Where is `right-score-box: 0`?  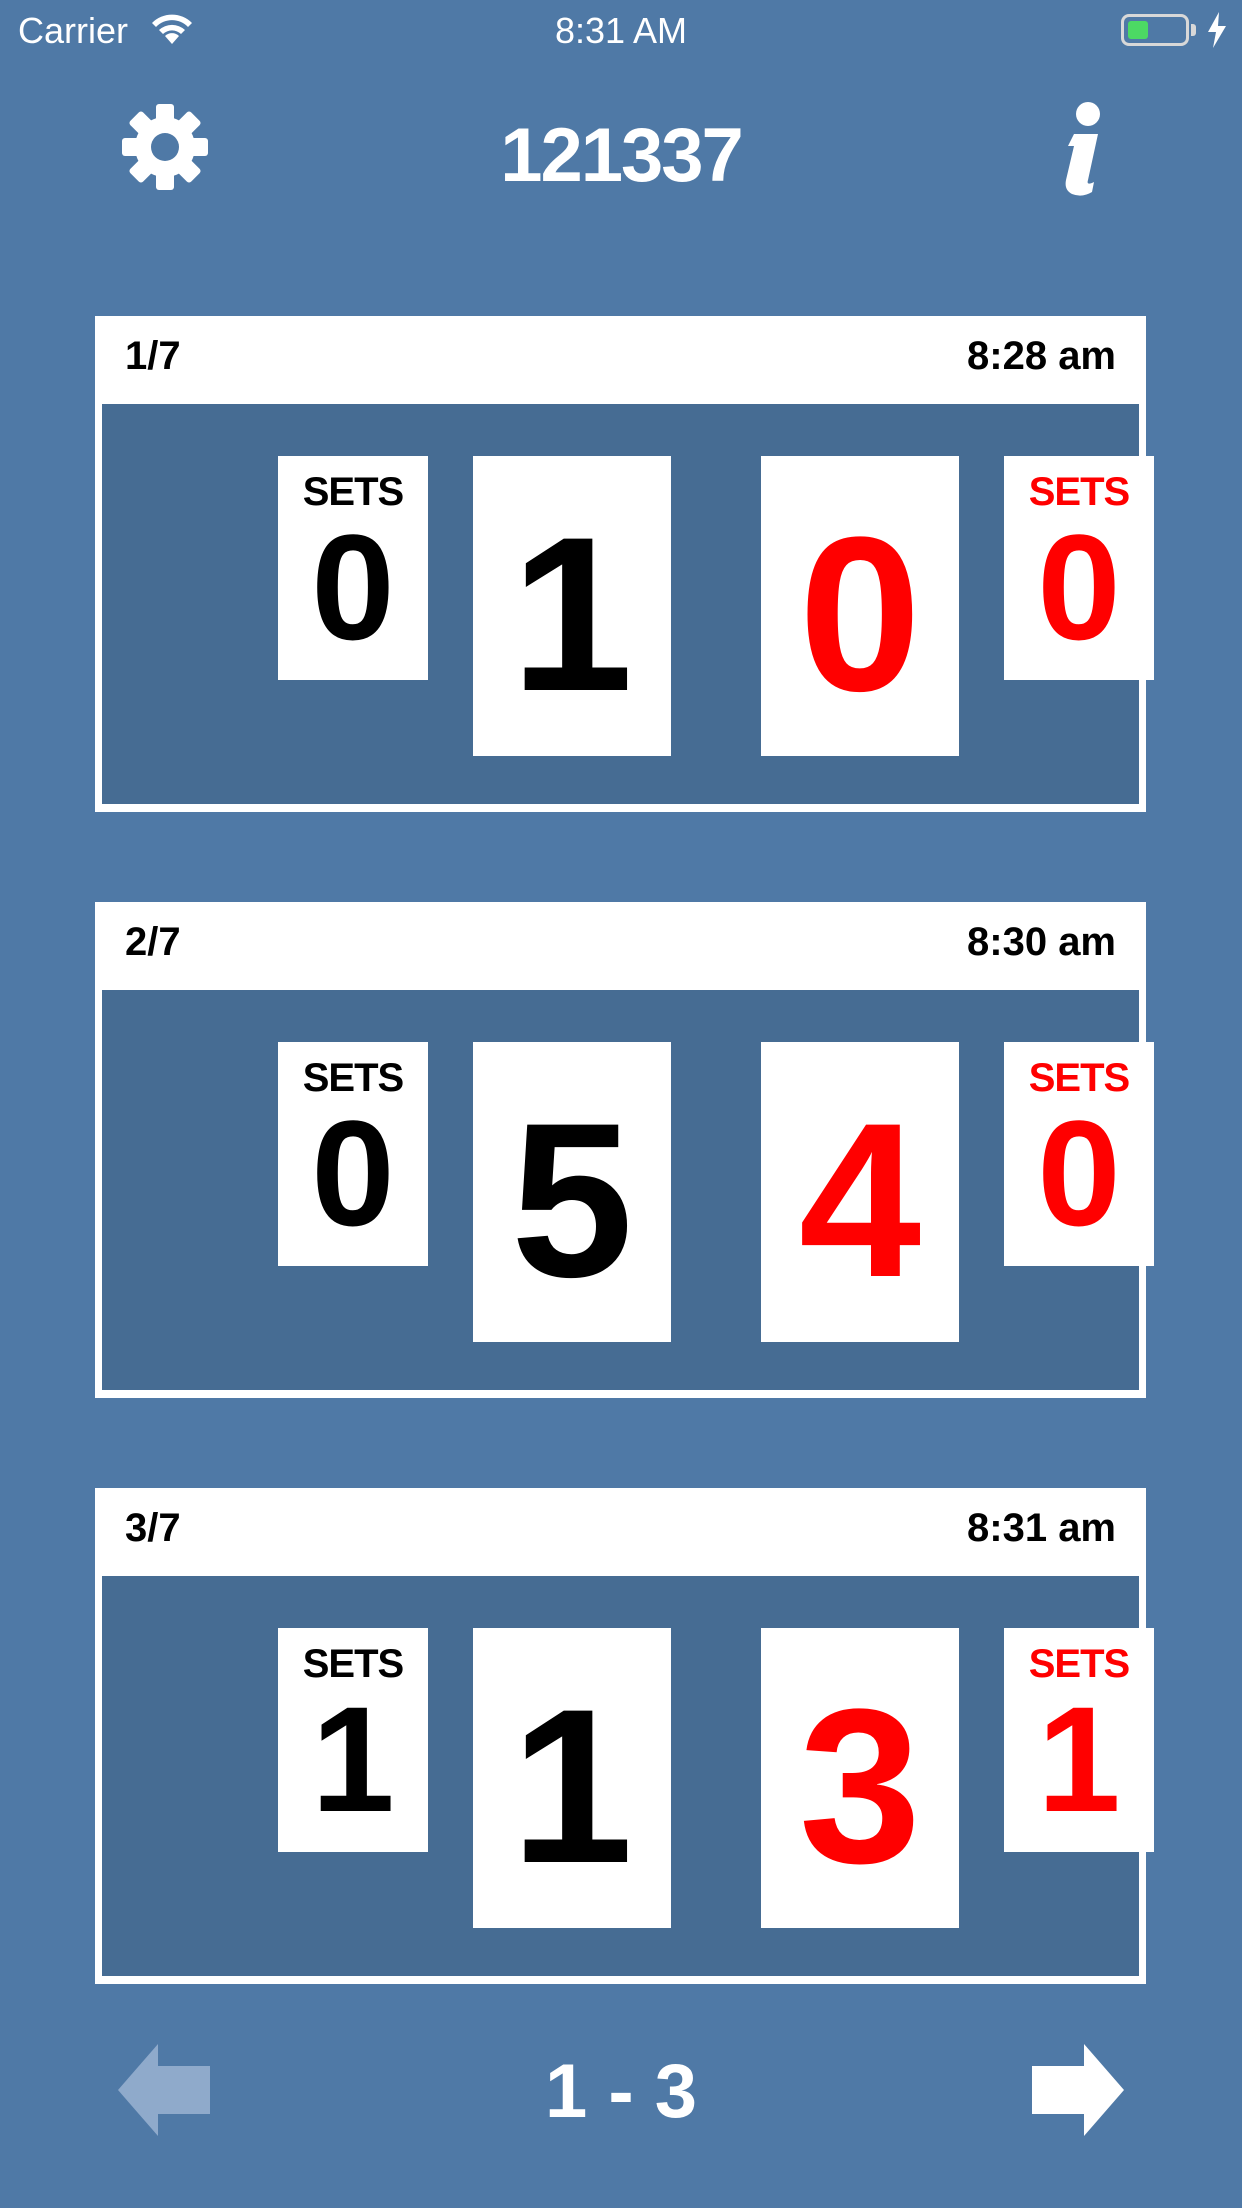
right-score-box: 0 is located at coordinates (860, 606).